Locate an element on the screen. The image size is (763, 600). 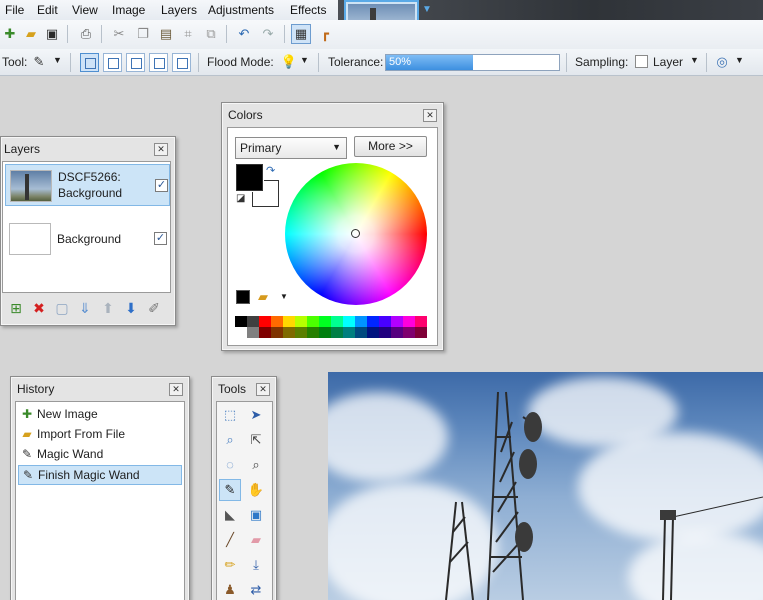
flood-mode-chevron-icon: ▼ is located at coordinates (304, 60).